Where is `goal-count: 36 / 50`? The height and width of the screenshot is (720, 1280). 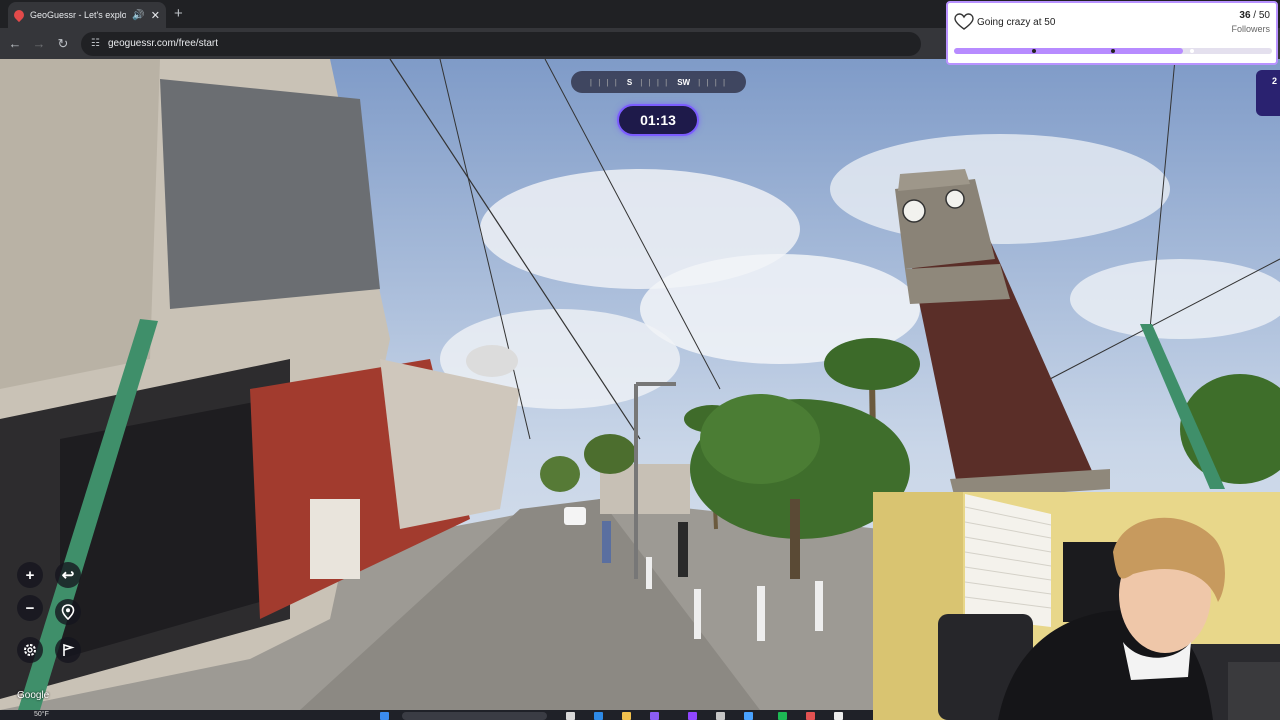
goal-count: 36 / 50 is located at coordinates (1254, 15).